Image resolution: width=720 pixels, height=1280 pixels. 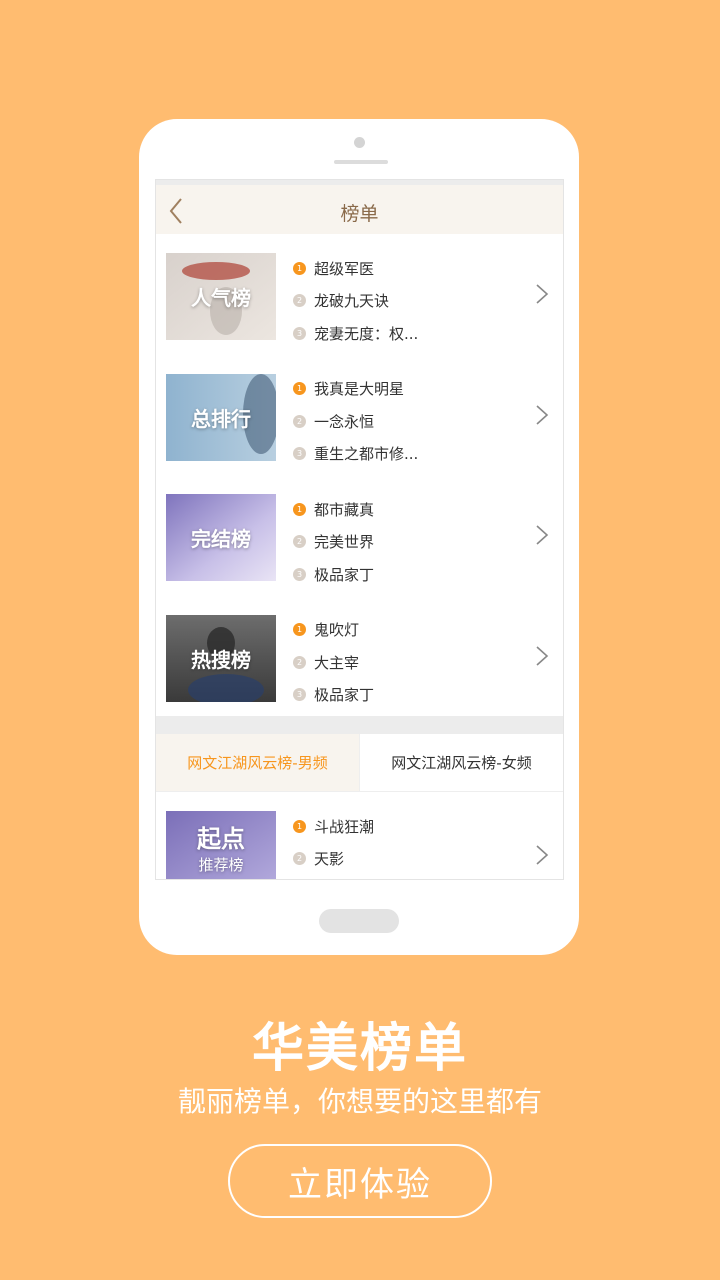 What do you see at coordinates (344, 421) in the screenshot?
I see `book-title: 一念永恒` at bounding box center [344, 421].